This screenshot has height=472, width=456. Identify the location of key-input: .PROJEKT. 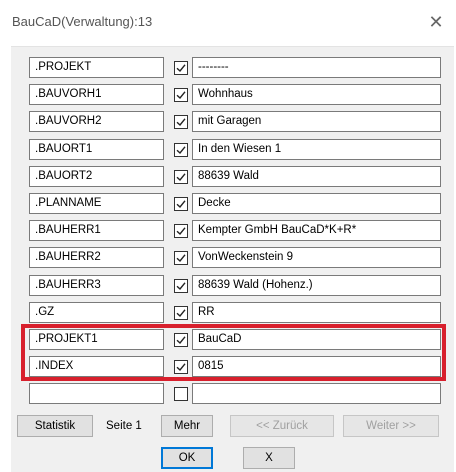
(96, 67).